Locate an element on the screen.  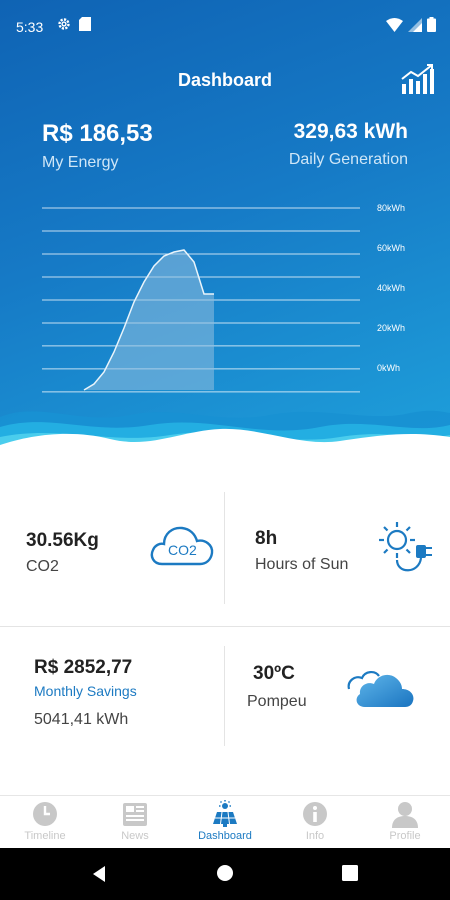
y-tick-label: 20kWh is located at coordinates (391, 328).